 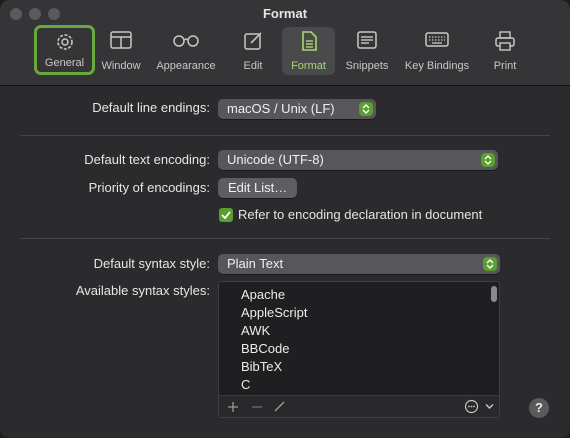 What do you see at coordinates (285, 13) in the screenshot?
I see `window-title: Format` at bounding box center [285, 13].